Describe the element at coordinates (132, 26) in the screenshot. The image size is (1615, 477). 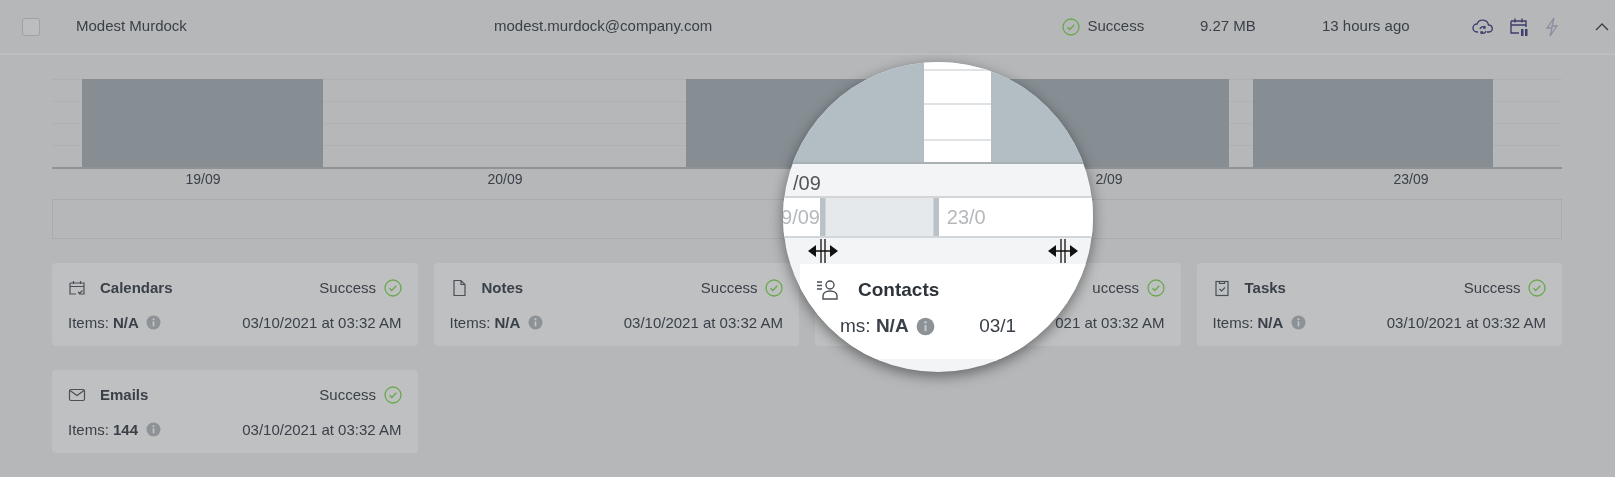
I see `user-name: Modest Murdock` at that location.